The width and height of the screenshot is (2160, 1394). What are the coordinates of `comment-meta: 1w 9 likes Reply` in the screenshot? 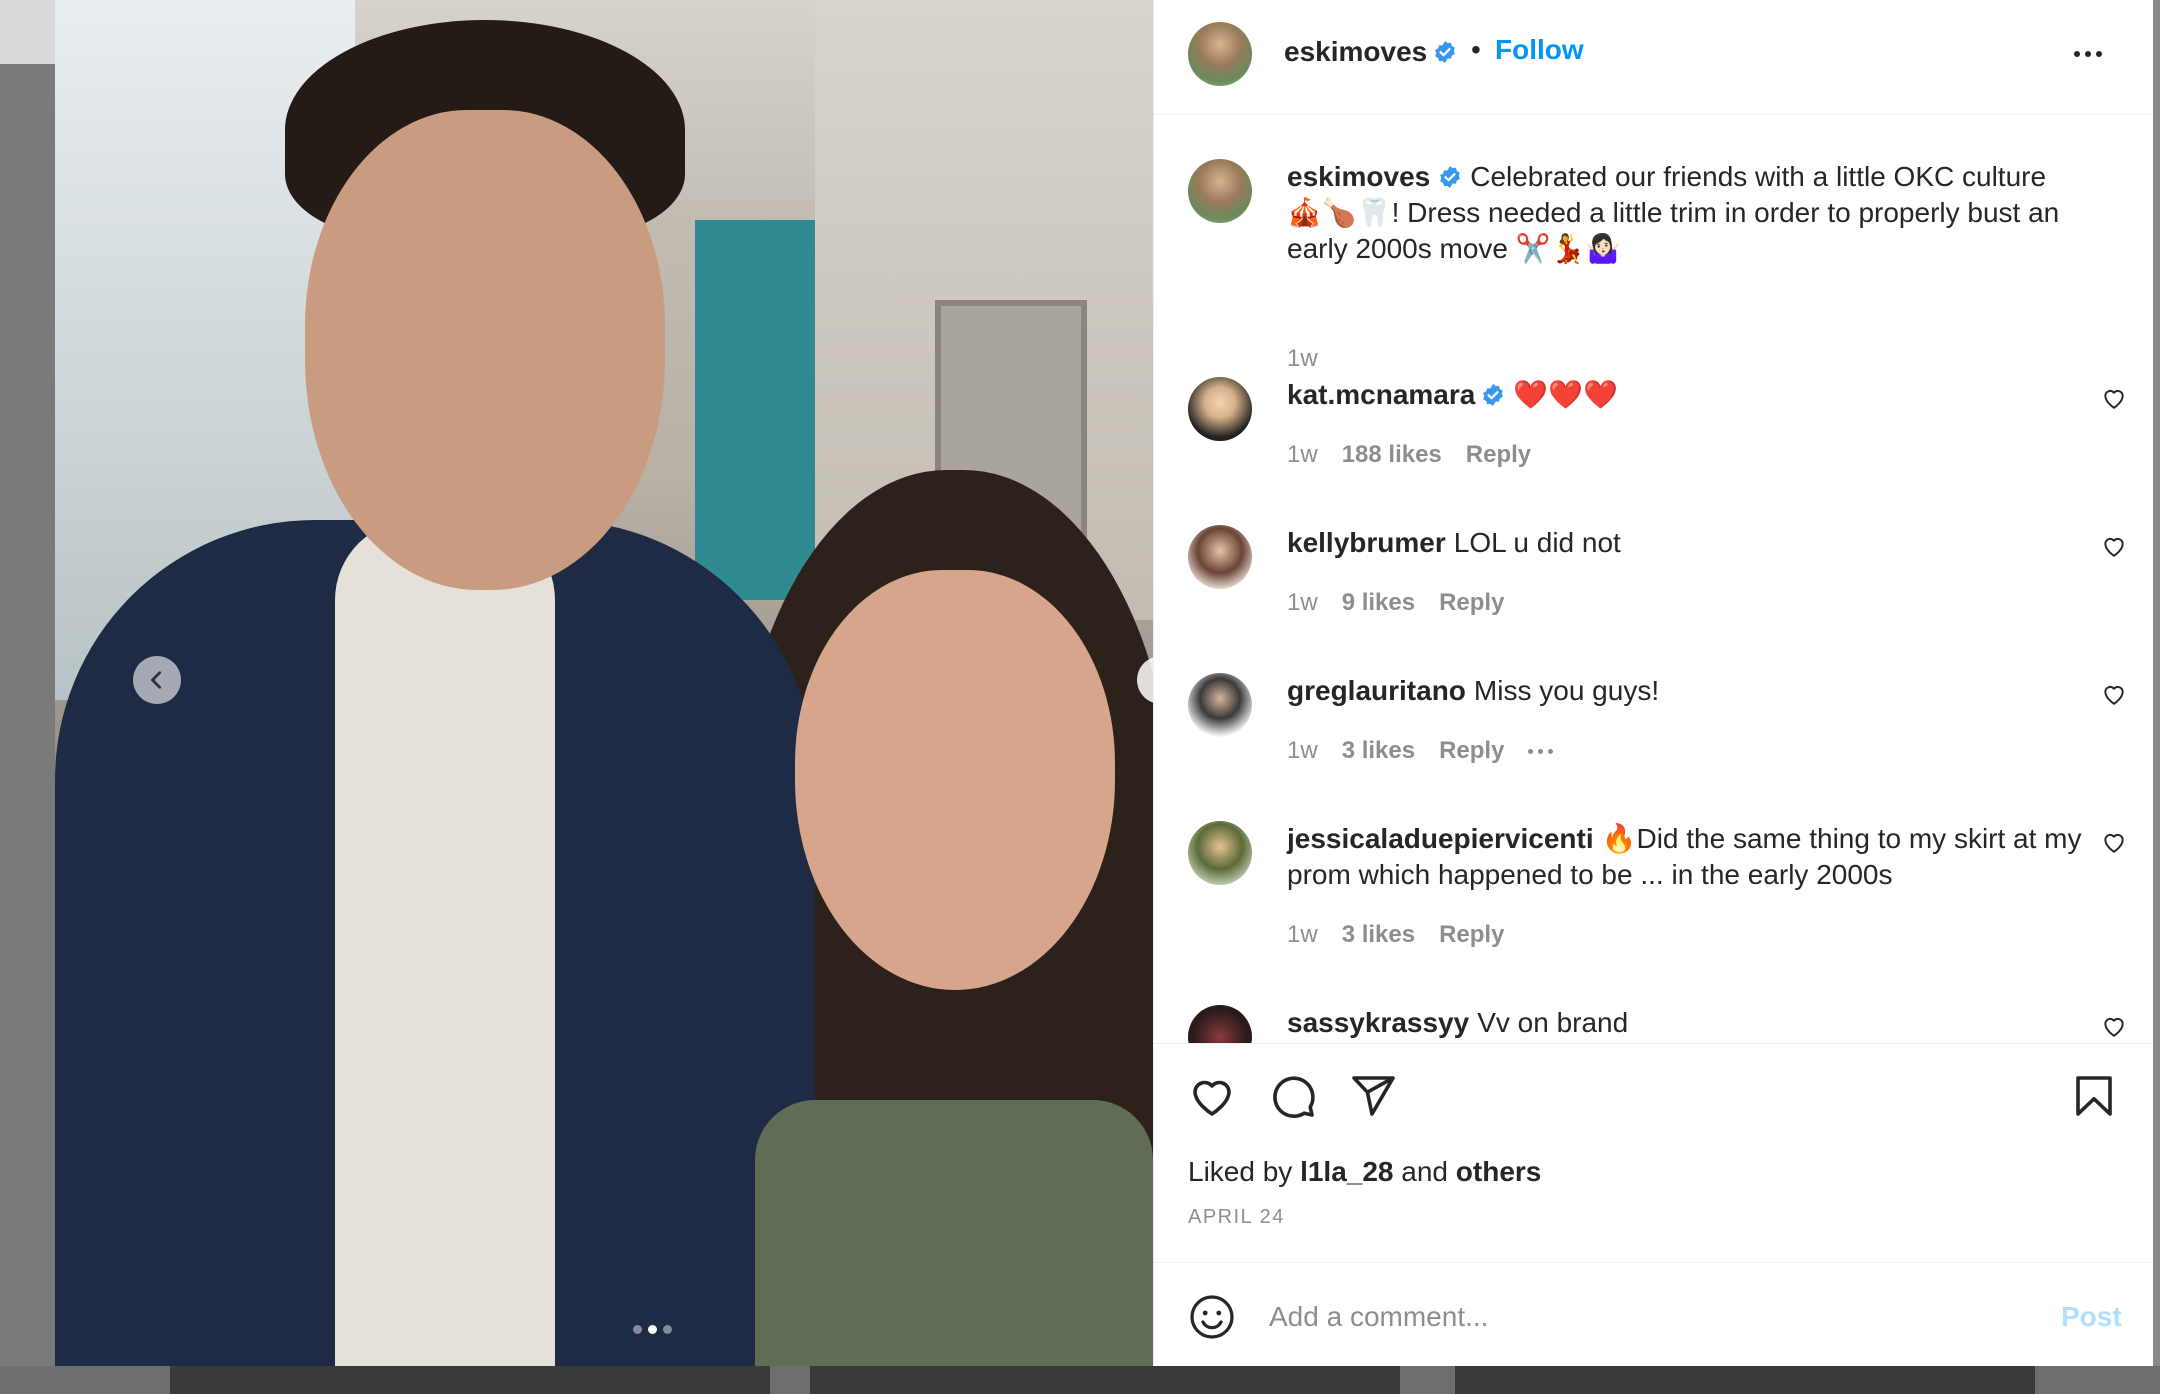 It's located at (1395, 603).